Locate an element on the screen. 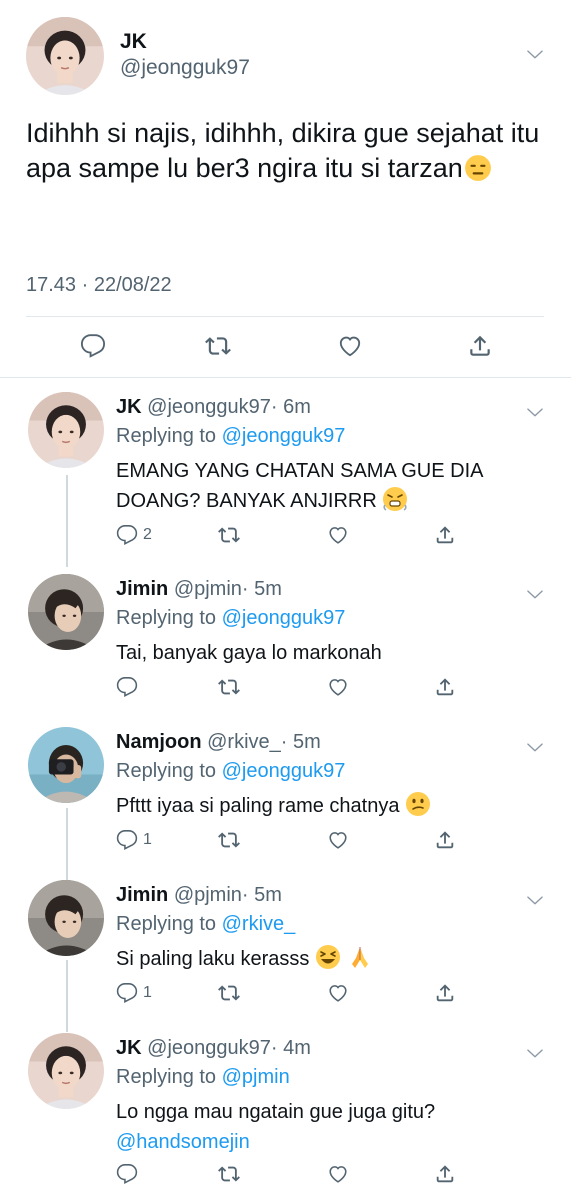 Image resolution: width=571 pixels, height=1200 pixels. reply-text-content: Lo ngga mau ngatain gue juga gitu? is located at coordinates (276, 1112).